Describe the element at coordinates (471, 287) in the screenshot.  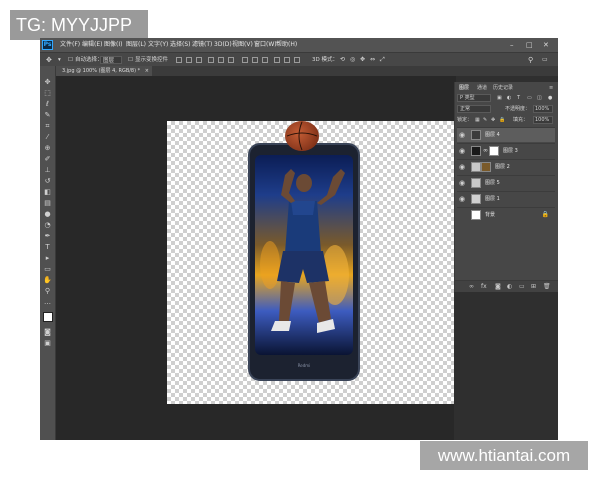
I see `link-icon: ∞` at that location.